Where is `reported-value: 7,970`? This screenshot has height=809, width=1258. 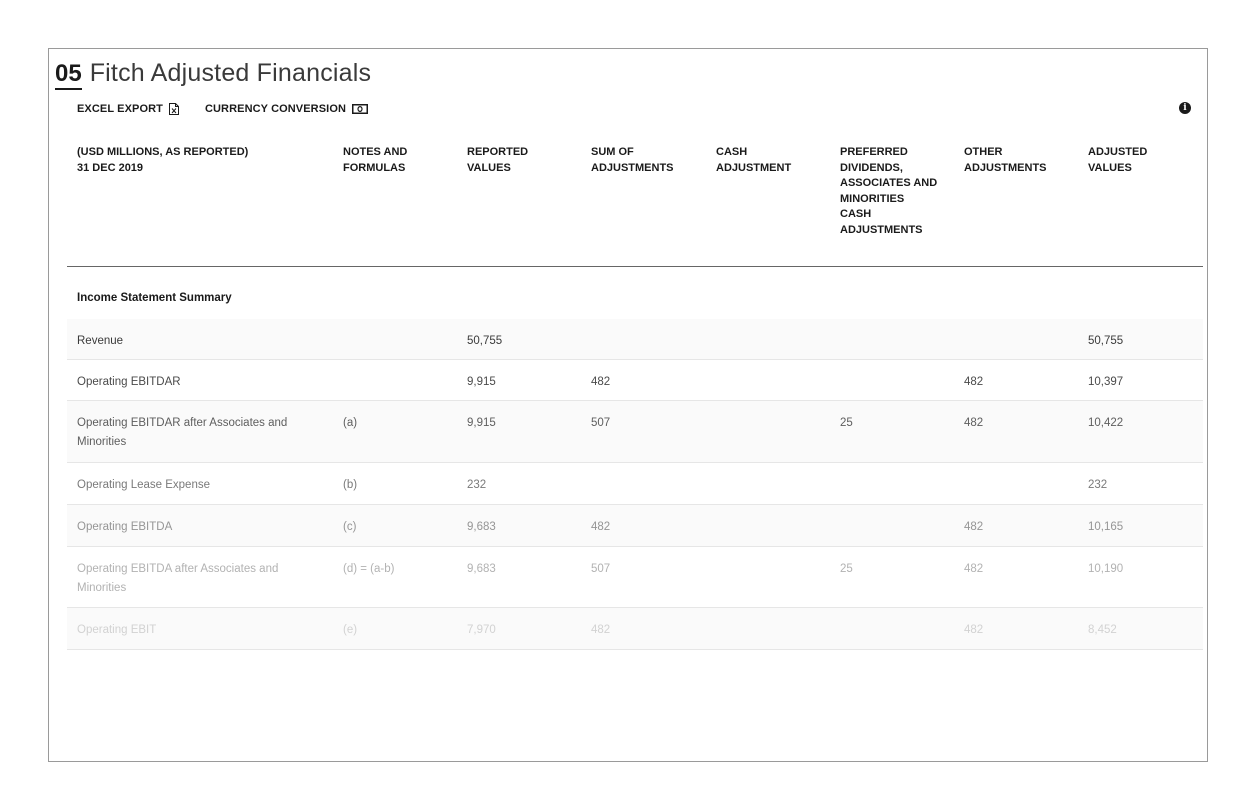
reported-value: 7,970 is located at coordinates (481, 630).